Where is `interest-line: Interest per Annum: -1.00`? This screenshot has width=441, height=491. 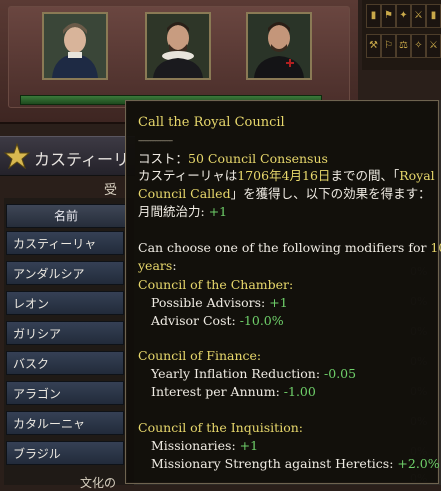
interest-line: Interest per Annum: -1.00 is located at coordinates (233, 392).